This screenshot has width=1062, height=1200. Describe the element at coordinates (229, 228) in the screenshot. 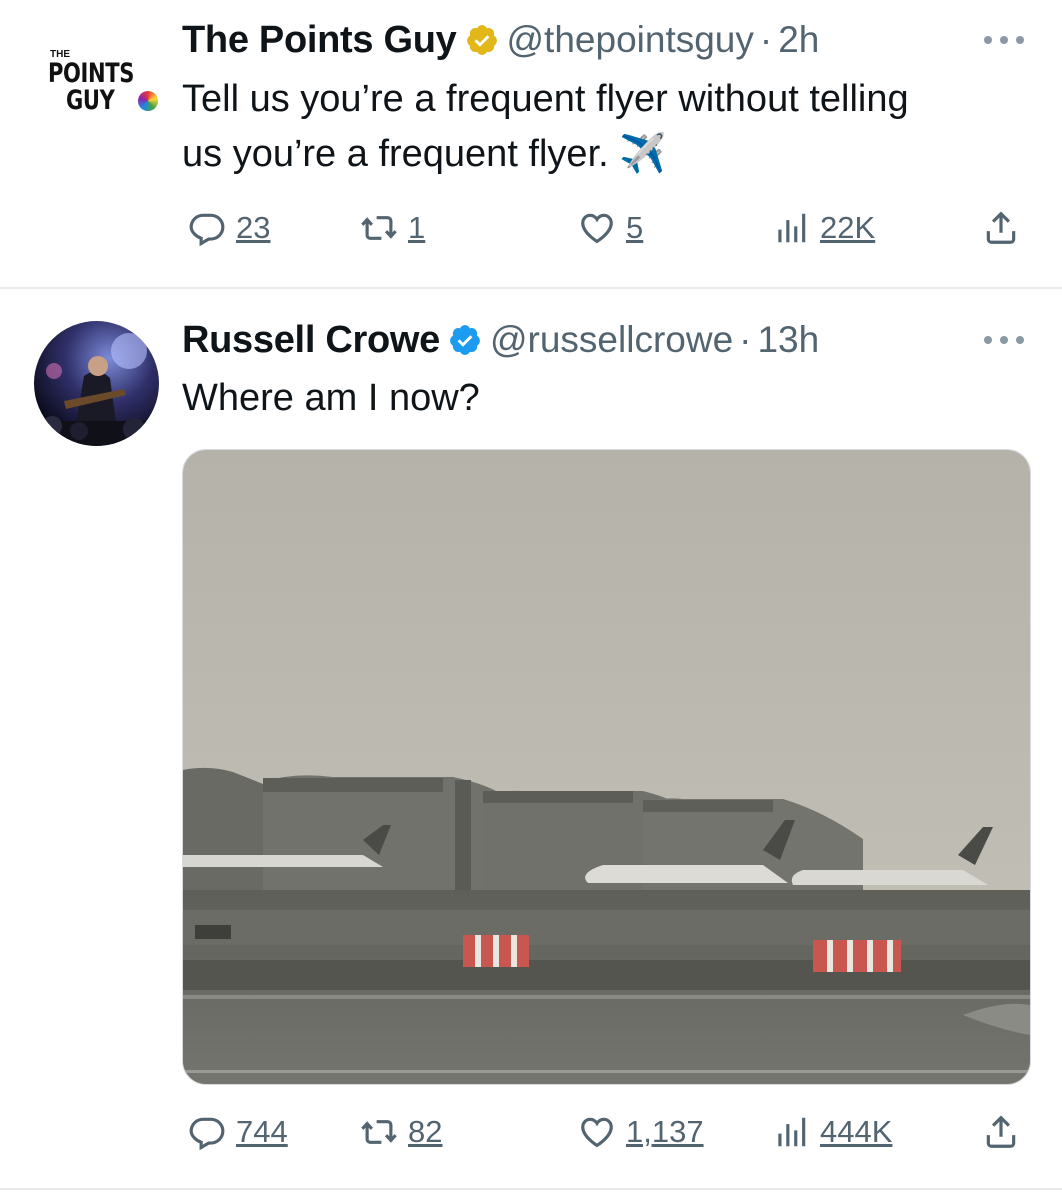

I see `reply-button: 23` at that location.